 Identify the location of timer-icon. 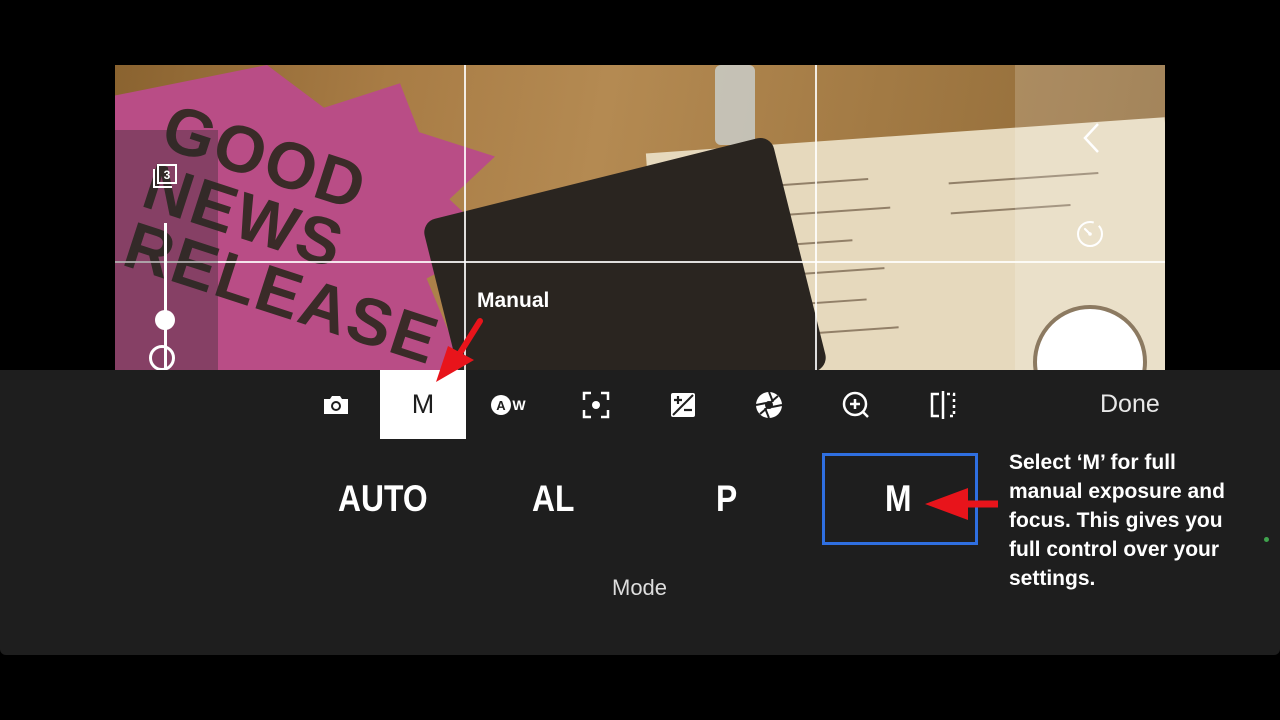
(1090, 233).